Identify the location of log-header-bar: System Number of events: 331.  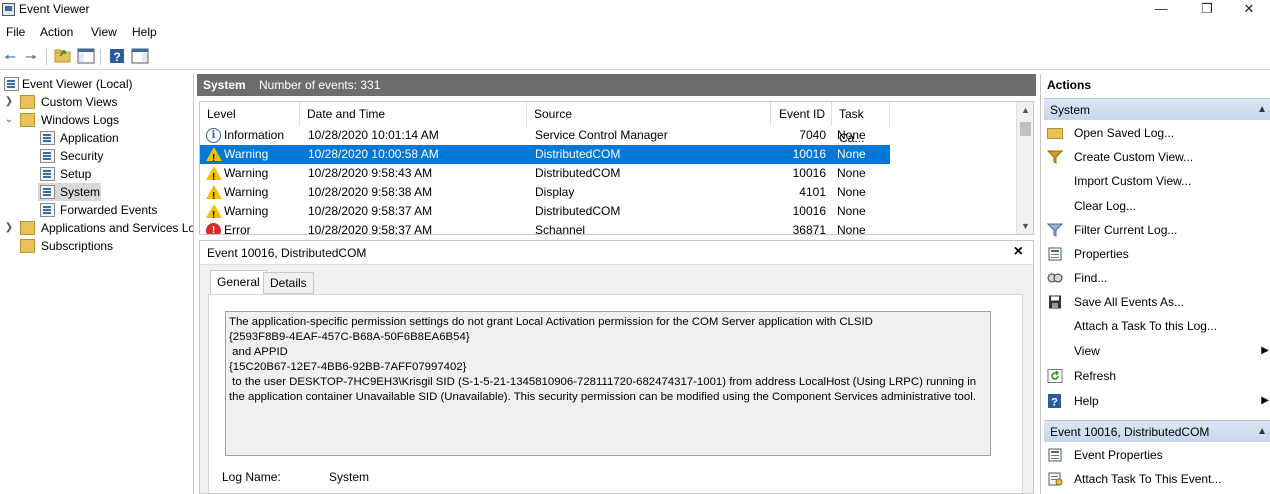
(616, 85).